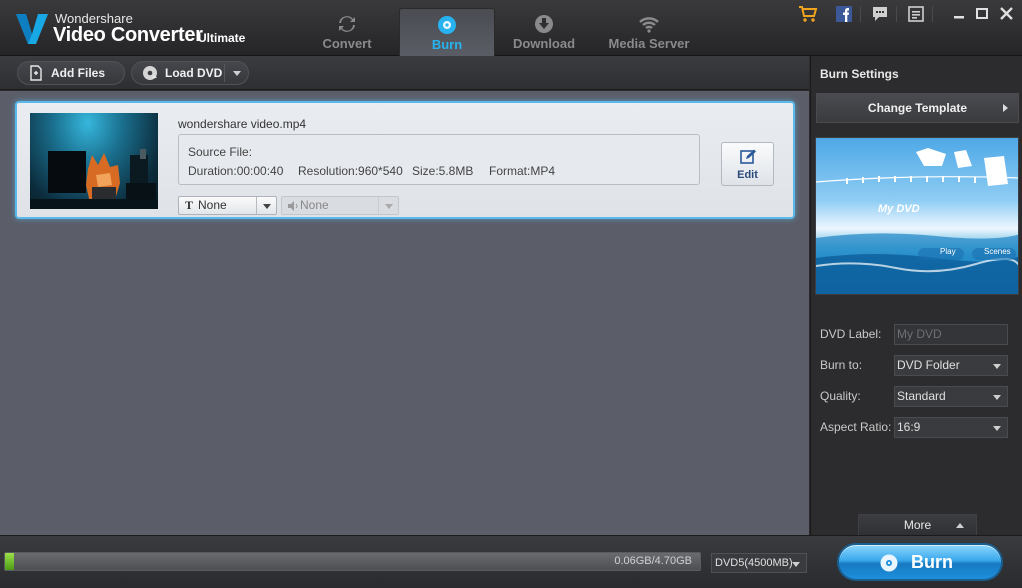 This screenshot has height=588, width=1022. I want to click on tab-burn-label: Burn, so click(447, 44).